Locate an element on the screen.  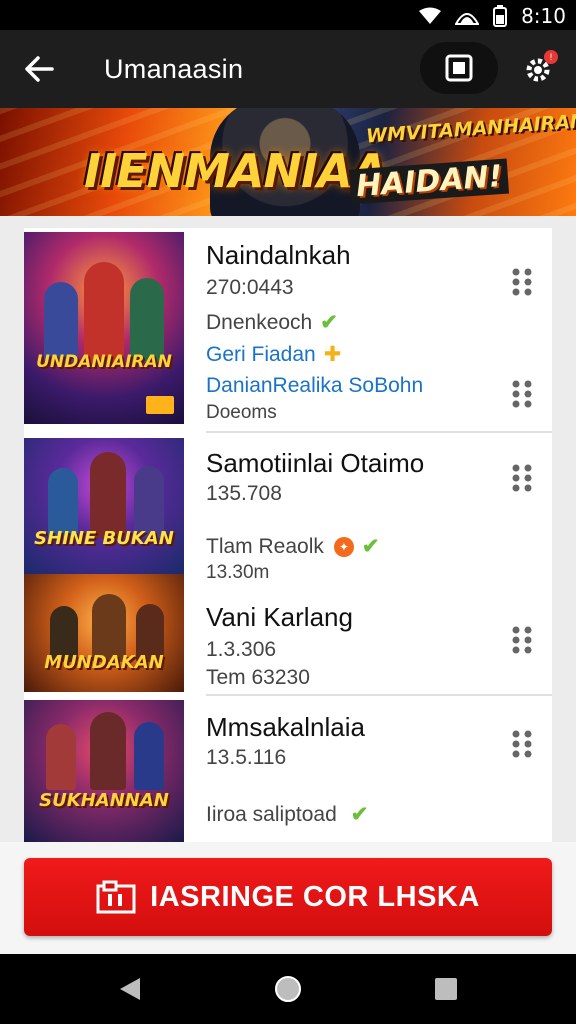
item-developer: Iiroa saliptoad ✔ is located at coordinates (287, 814).